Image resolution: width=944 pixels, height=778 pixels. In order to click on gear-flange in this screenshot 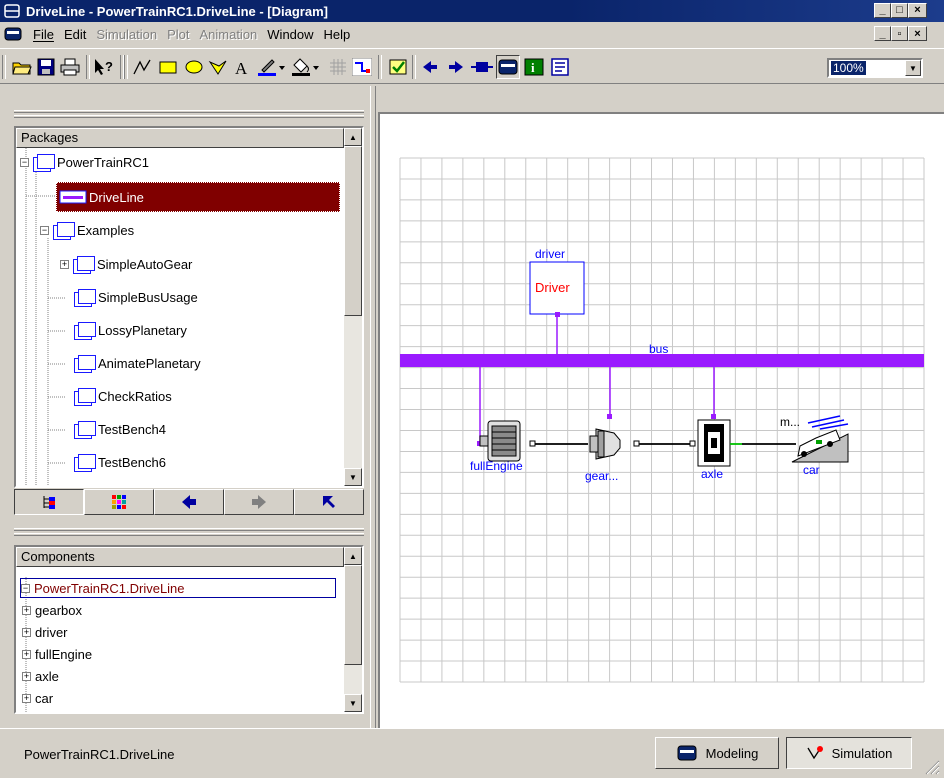, I will do `click(636, 443)`.